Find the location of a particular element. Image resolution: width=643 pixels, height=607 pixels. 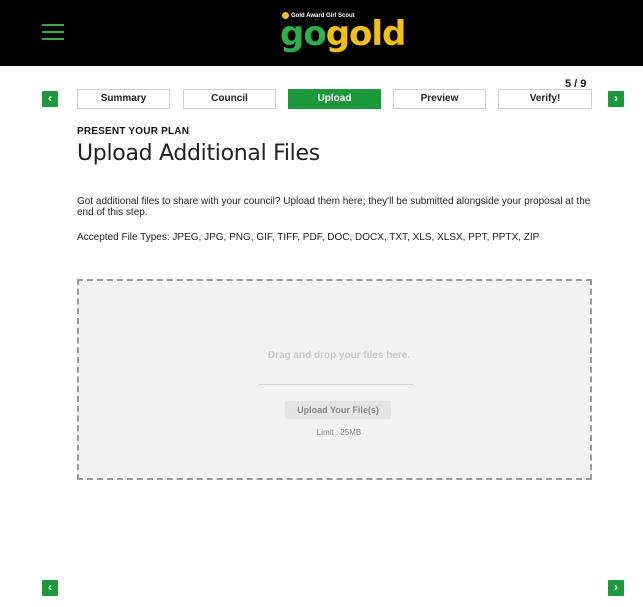

hamburger-menu-icon is located at coordinates (53, 32).